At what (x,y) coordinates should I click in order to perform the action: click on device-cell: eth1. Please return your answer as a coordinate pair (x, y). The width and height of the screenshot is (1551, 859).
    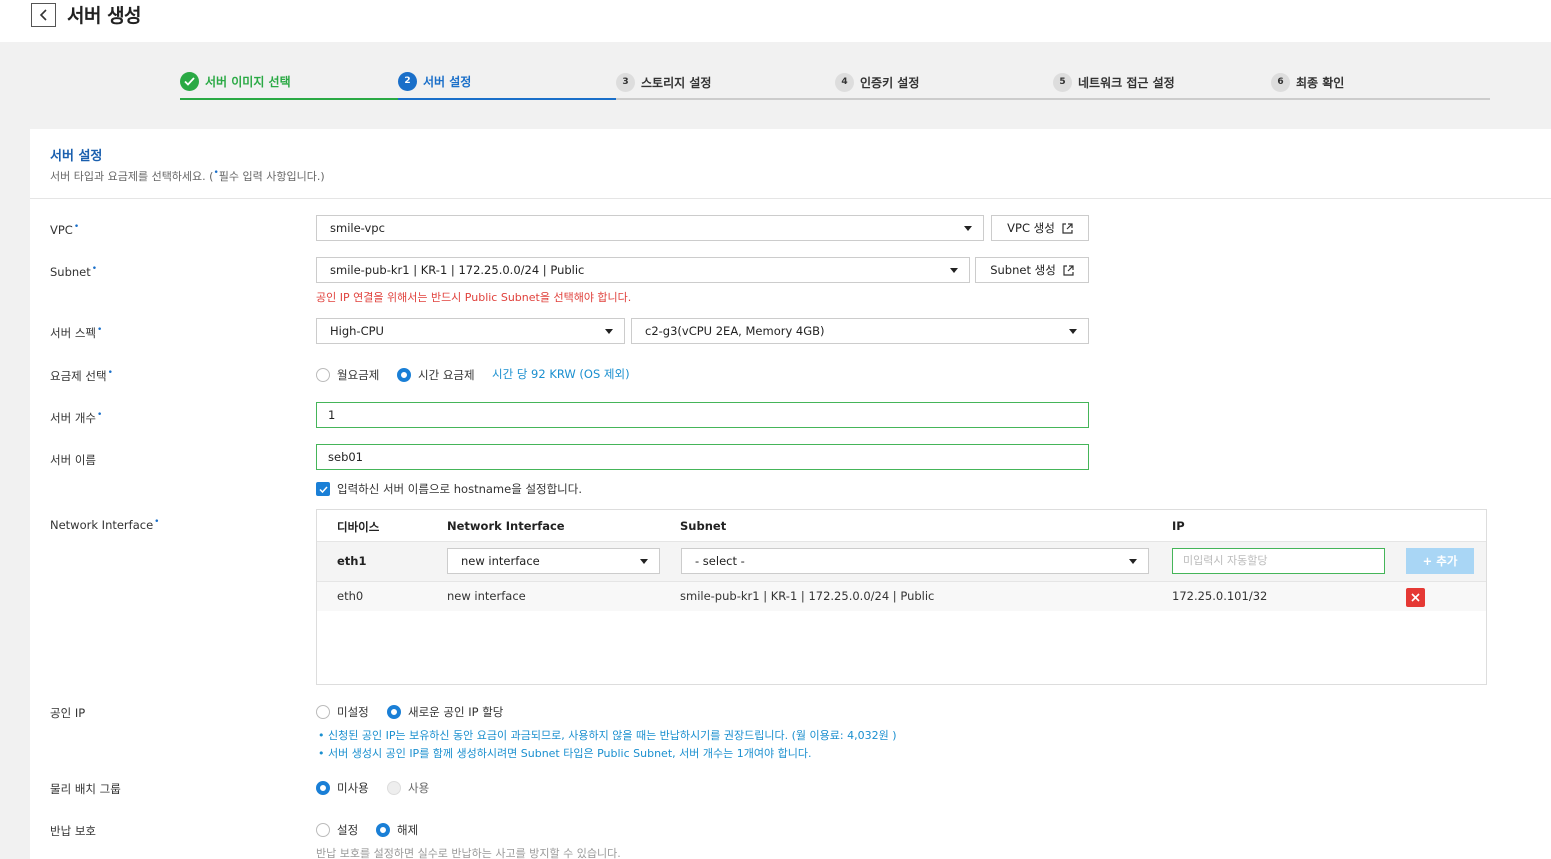
    Looking at the image, I should click on (352, 561).